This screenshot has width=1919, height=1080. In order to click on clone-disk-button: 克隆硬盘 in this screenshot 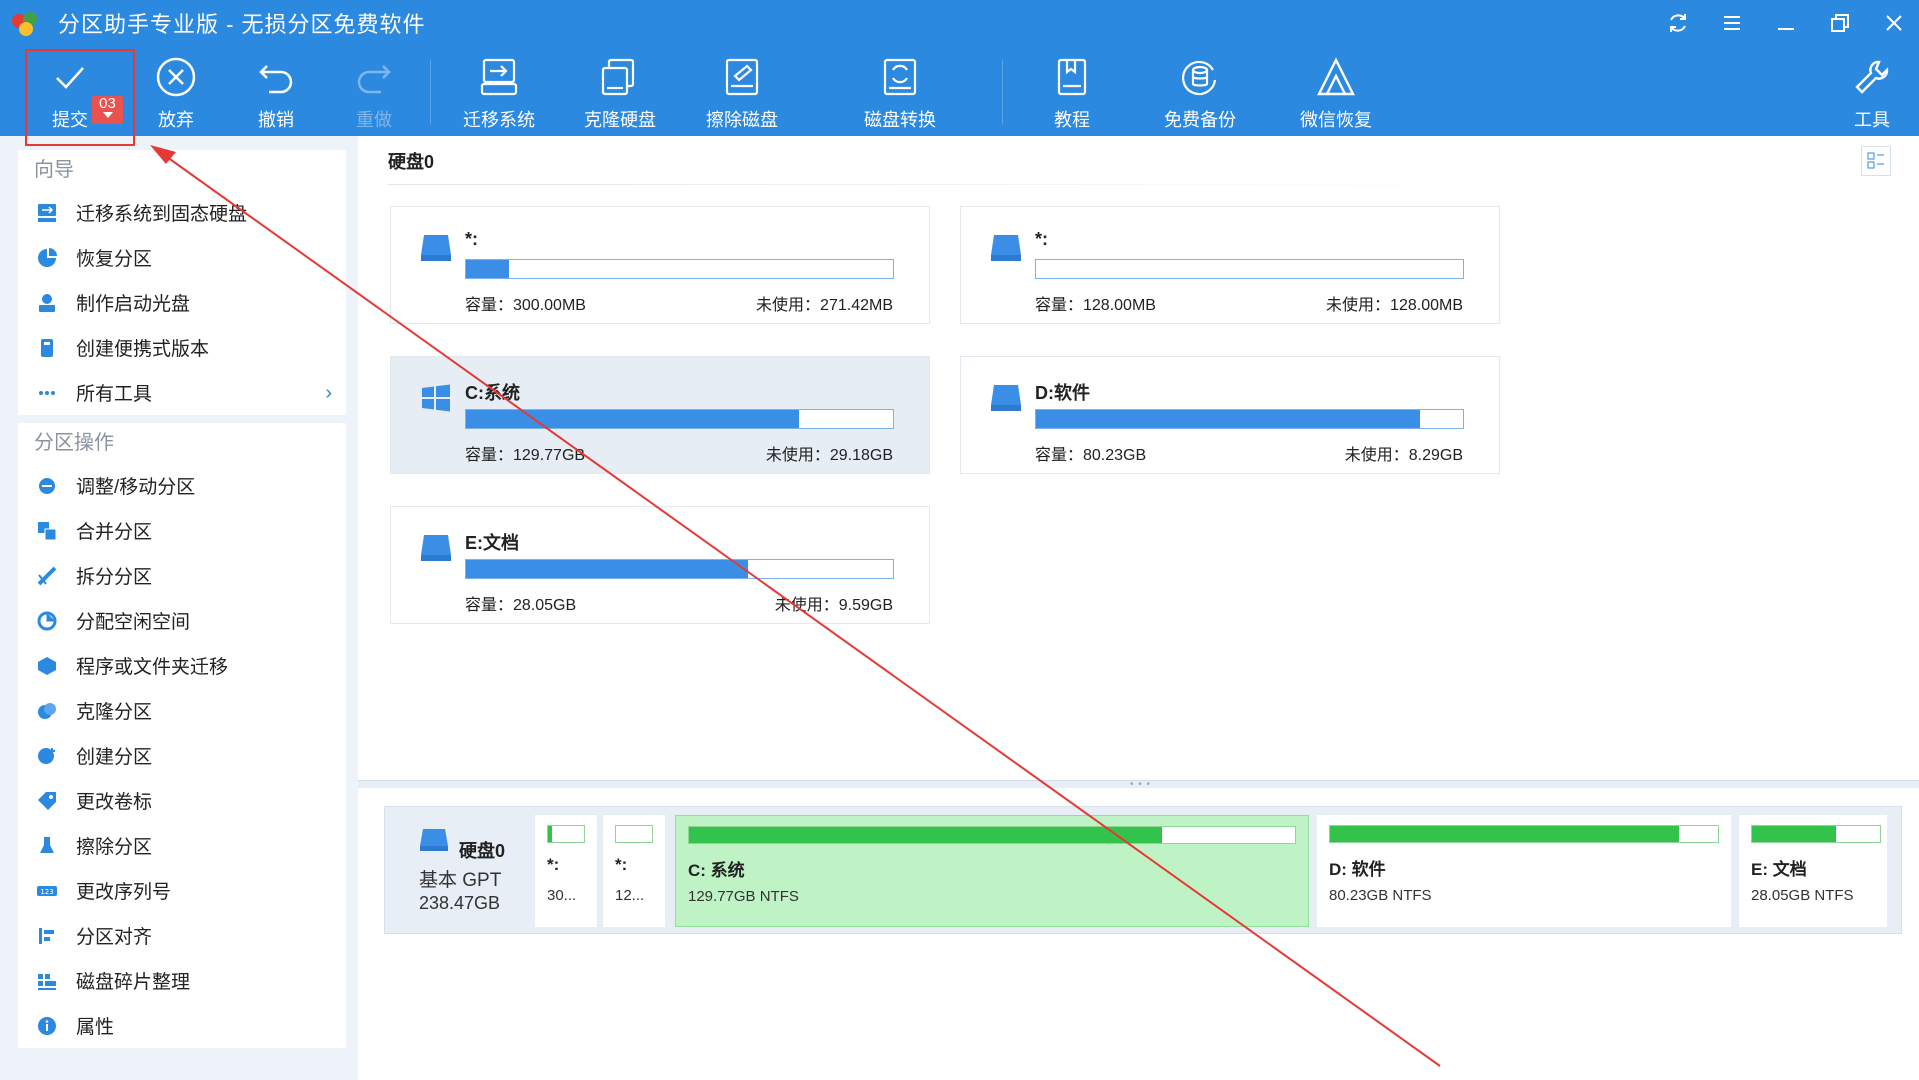, I will do `click(620, 94)`.